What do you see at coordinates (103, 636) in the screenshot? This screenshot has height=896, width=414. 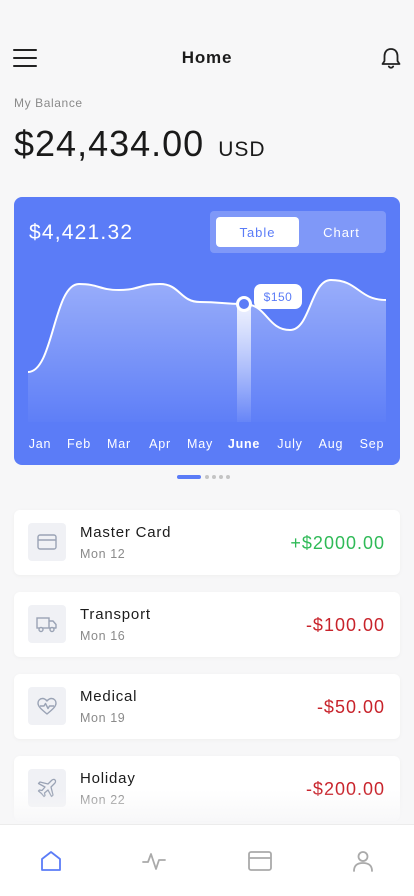 I see `transaction-date: Mon 16` at bounding box center [103, 636].